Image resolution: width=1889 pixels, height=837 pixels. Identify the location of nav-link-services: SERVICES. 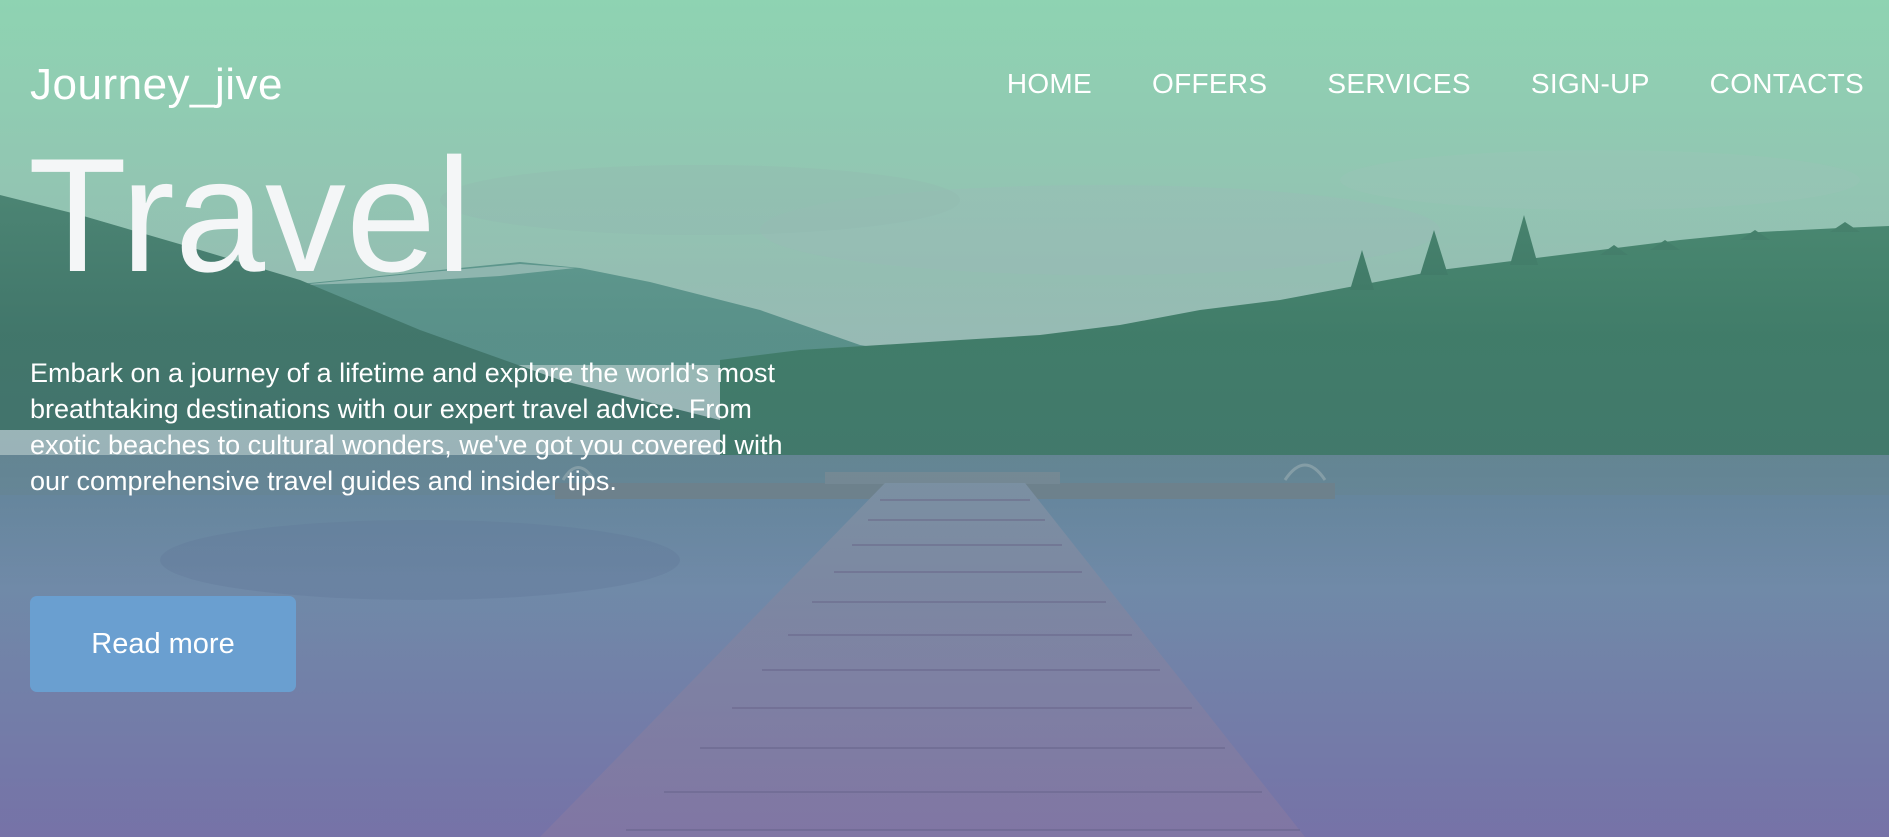
(1399, 83).